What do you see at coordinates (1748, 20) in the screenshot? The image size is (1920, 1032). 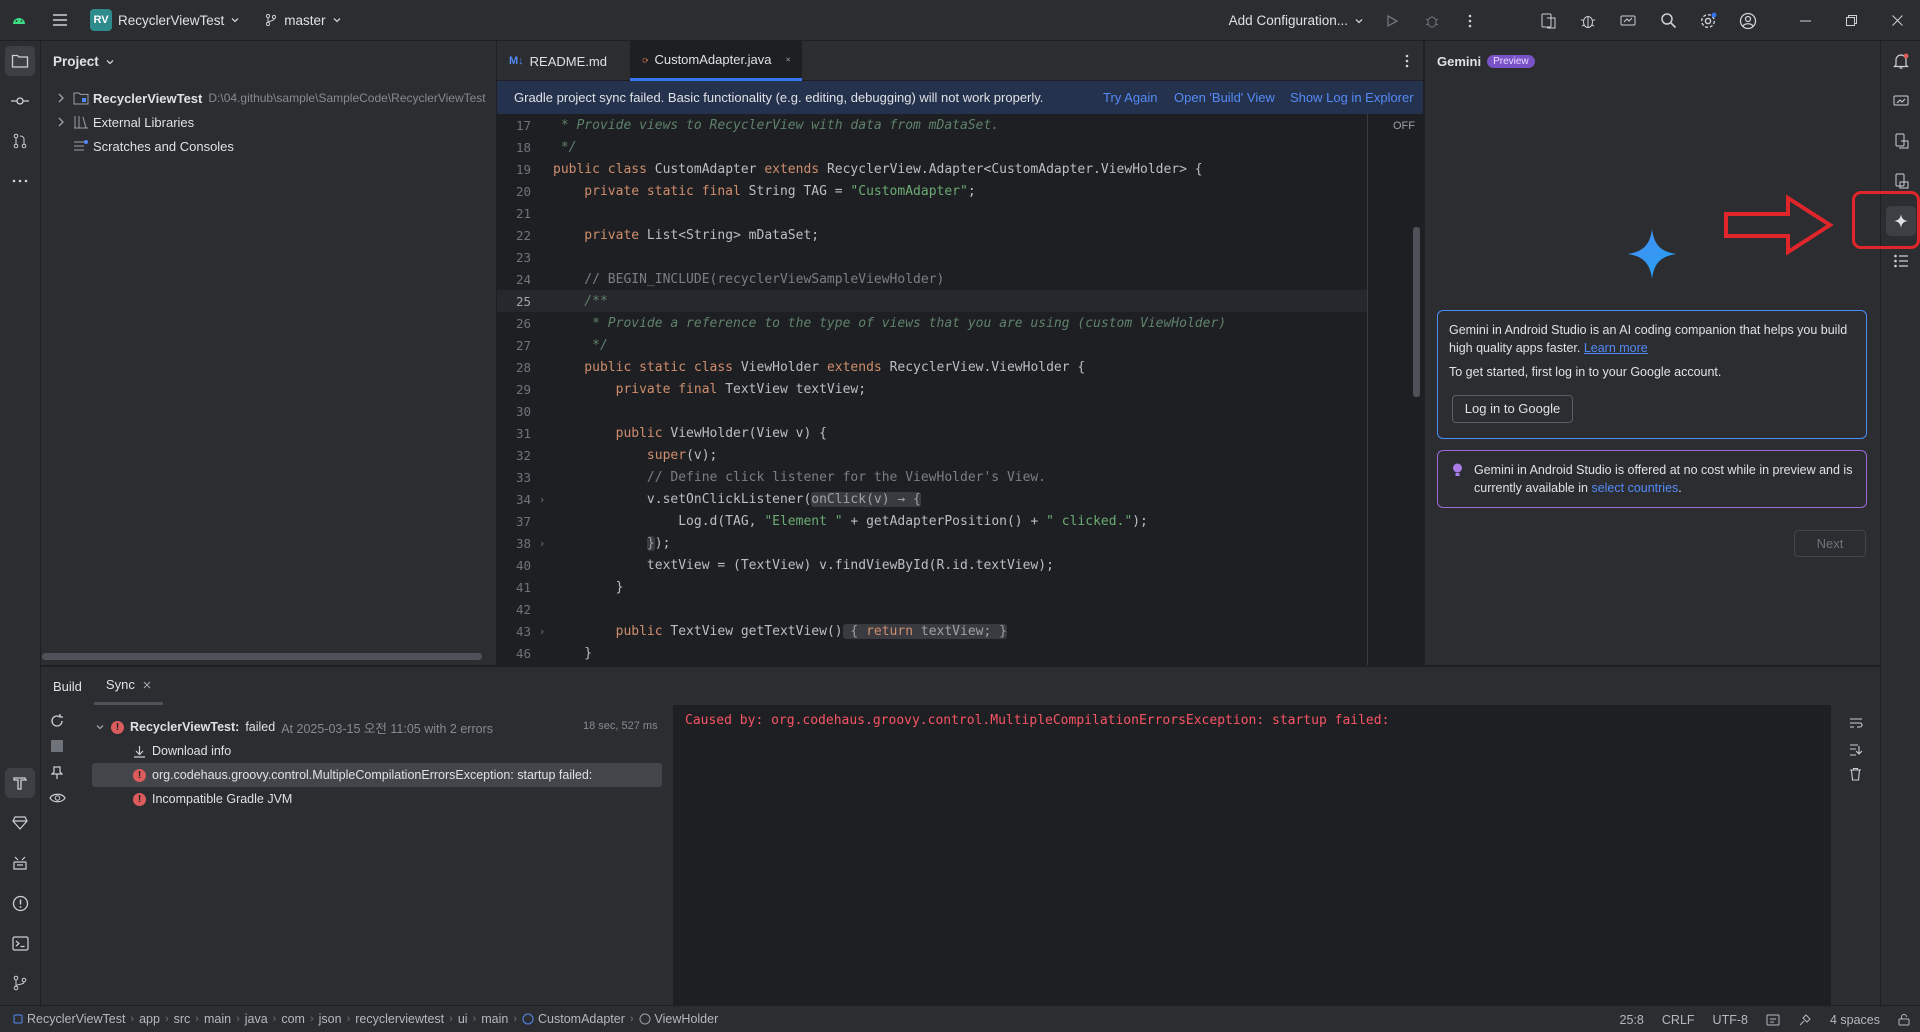 I see `account-icon` at bounding box center [1748, 20].